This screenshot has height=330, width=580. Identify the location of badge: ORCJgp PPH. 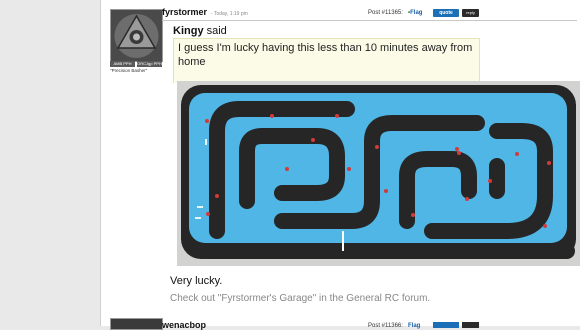
(149, 64).